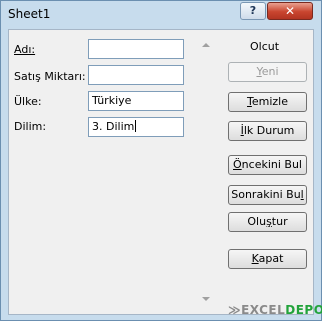 The image size is (322, 321). What do you see at coordinates (29, 14) in the screenshot?
I see `window-title: Sheet1` at bounding box center [29, 14].